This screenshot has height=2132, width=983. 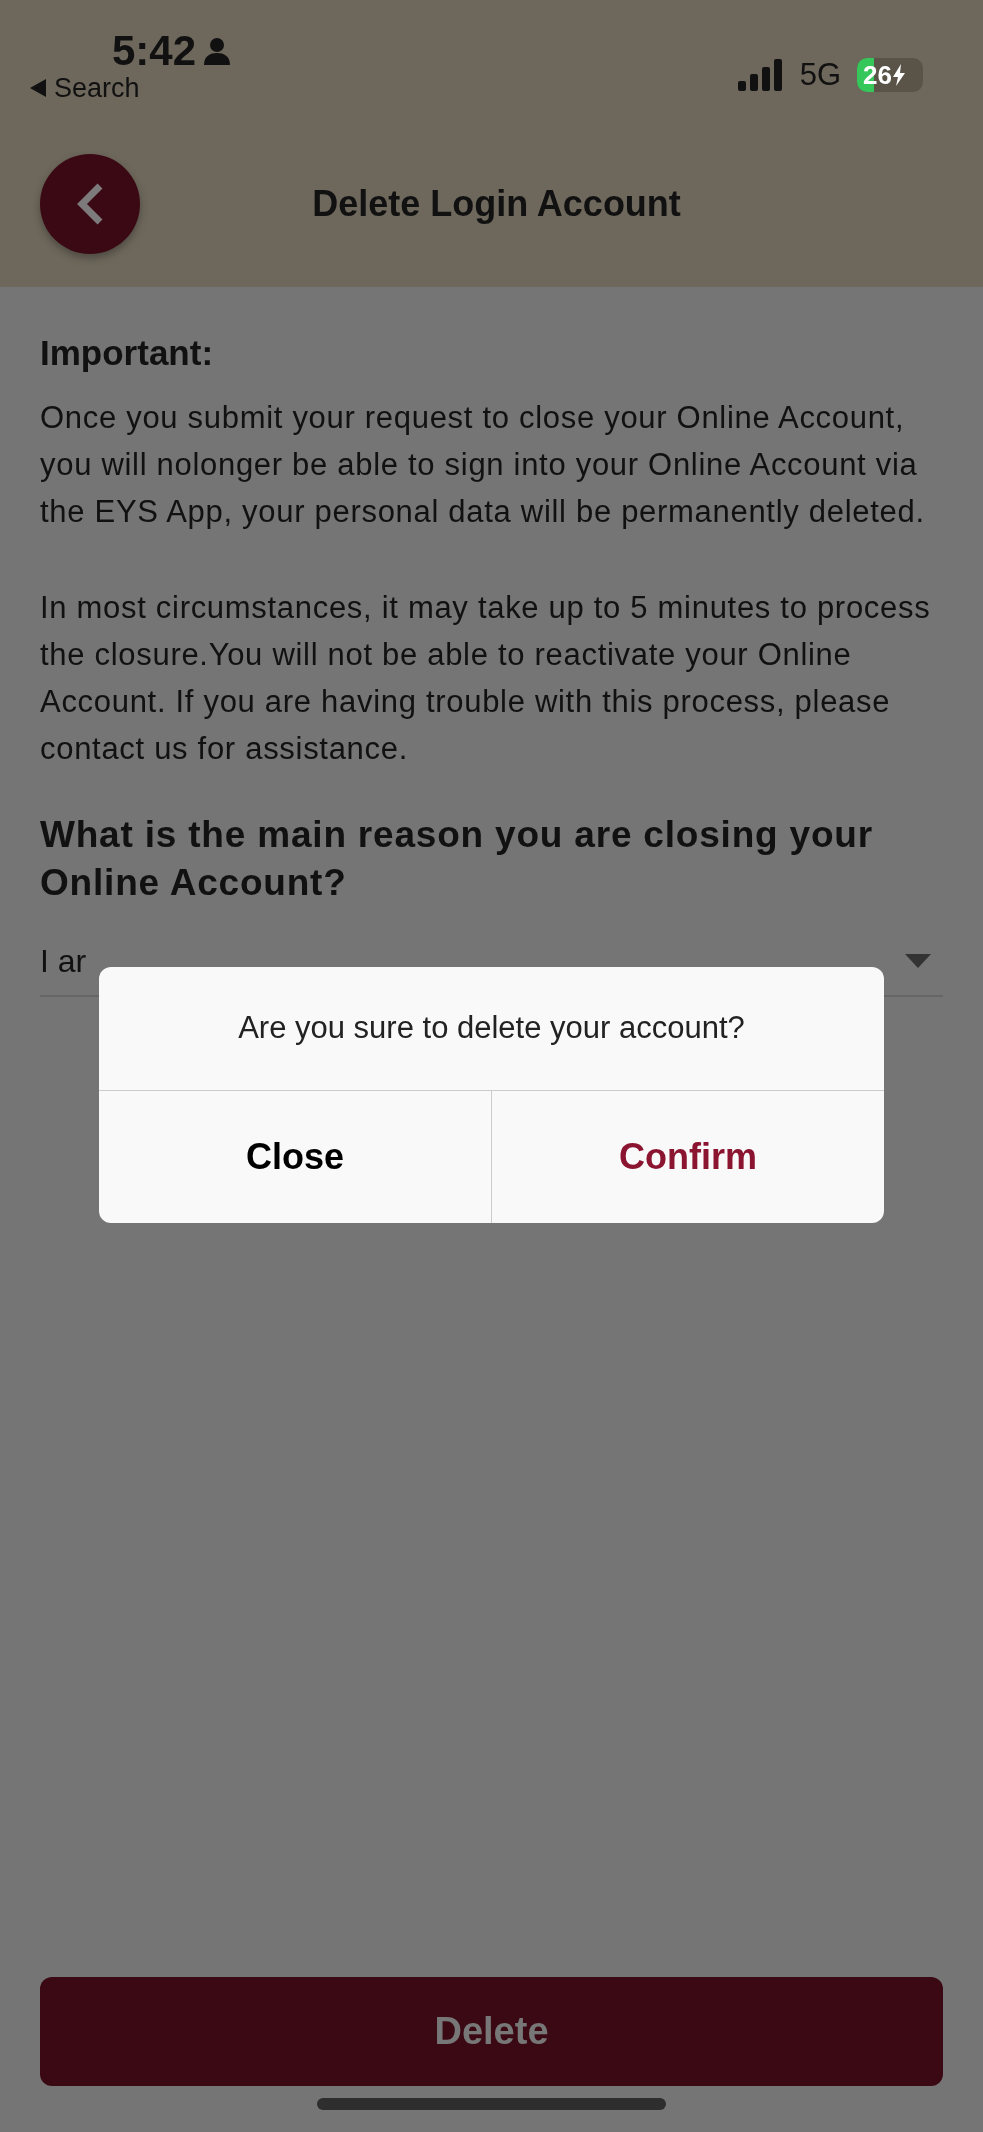 I want to click on caret-icon, so click(x=918, y=960).